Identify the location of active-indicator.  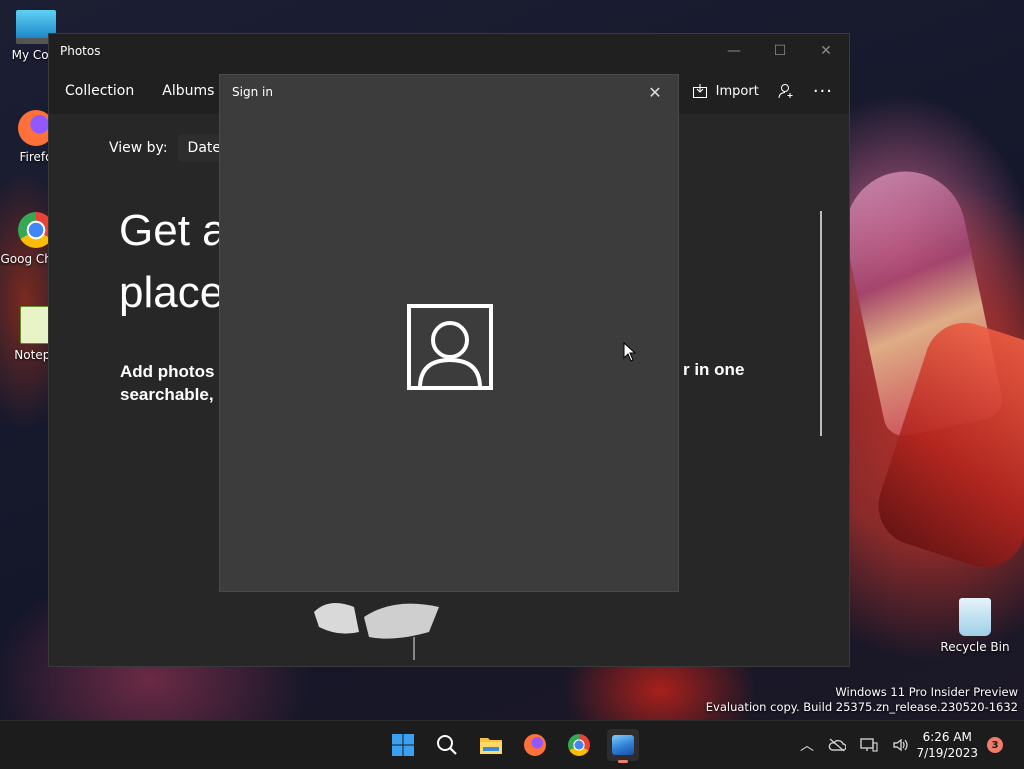
(623, 761).